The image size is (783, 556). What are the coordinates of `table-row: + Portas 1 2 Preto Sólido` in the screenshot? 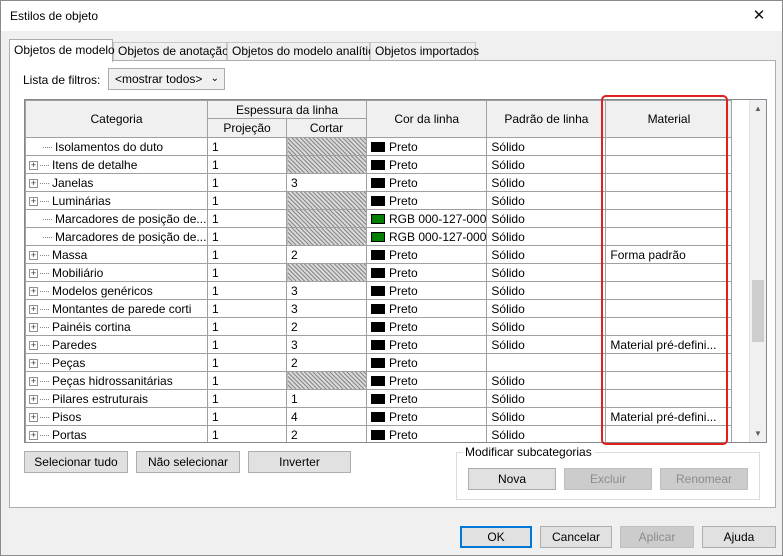 It's located at (379, 433).